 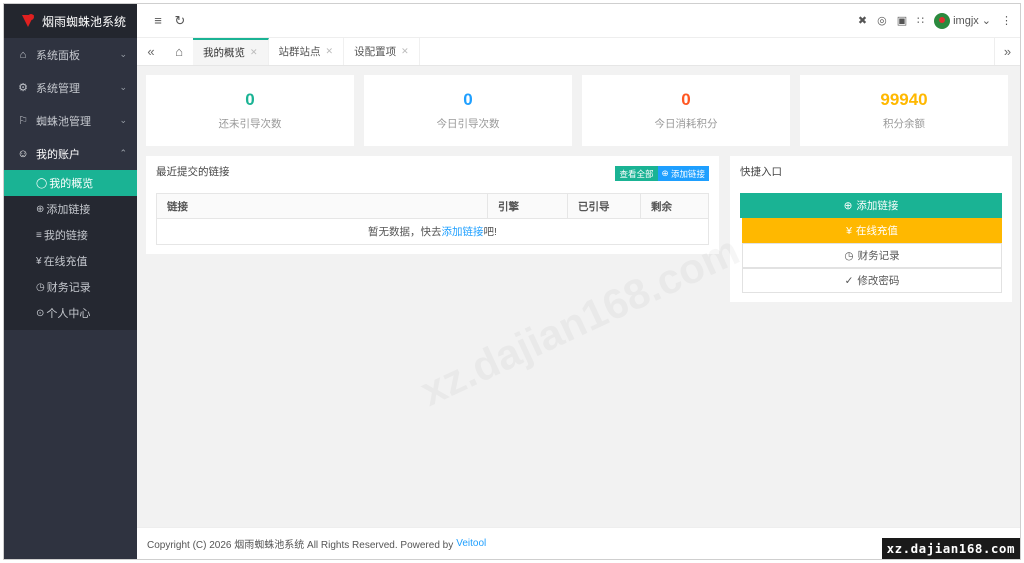 I want to click on shield-check-icon: ✓, so click(x=849, y=280).